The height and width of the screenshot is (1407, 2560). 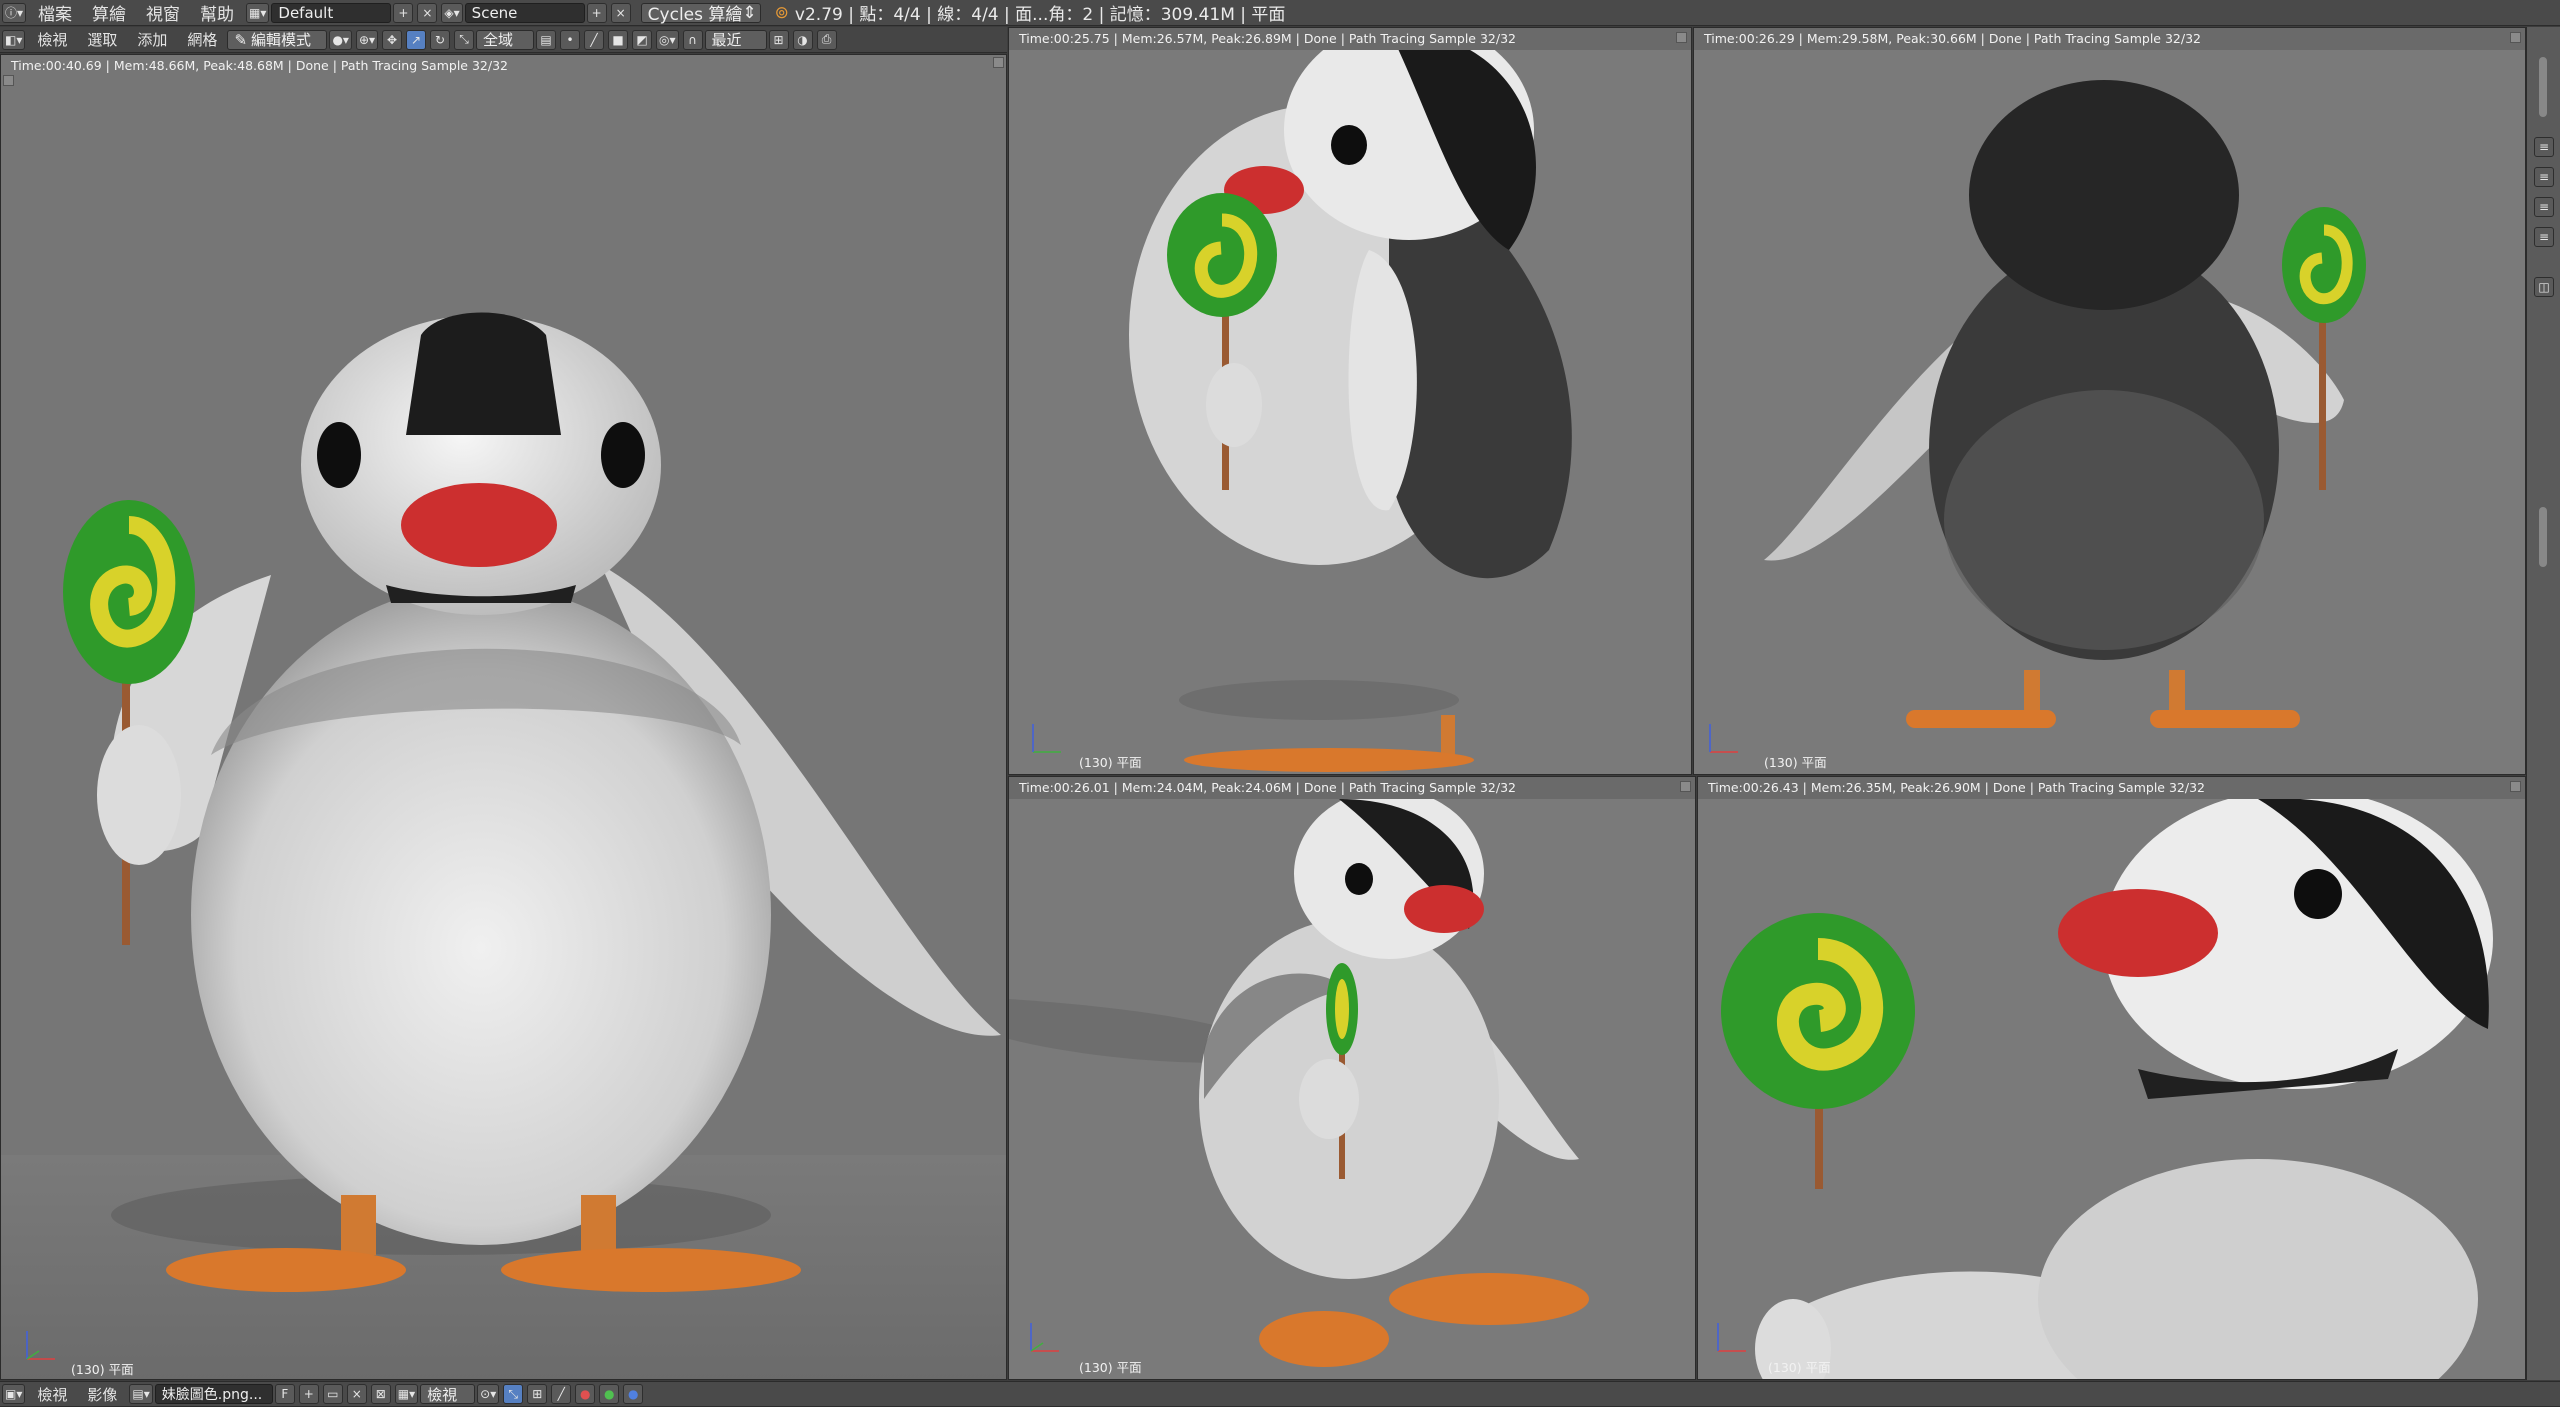 I want to click on unlink-image-button: ×, so click(x=356, y=1394).